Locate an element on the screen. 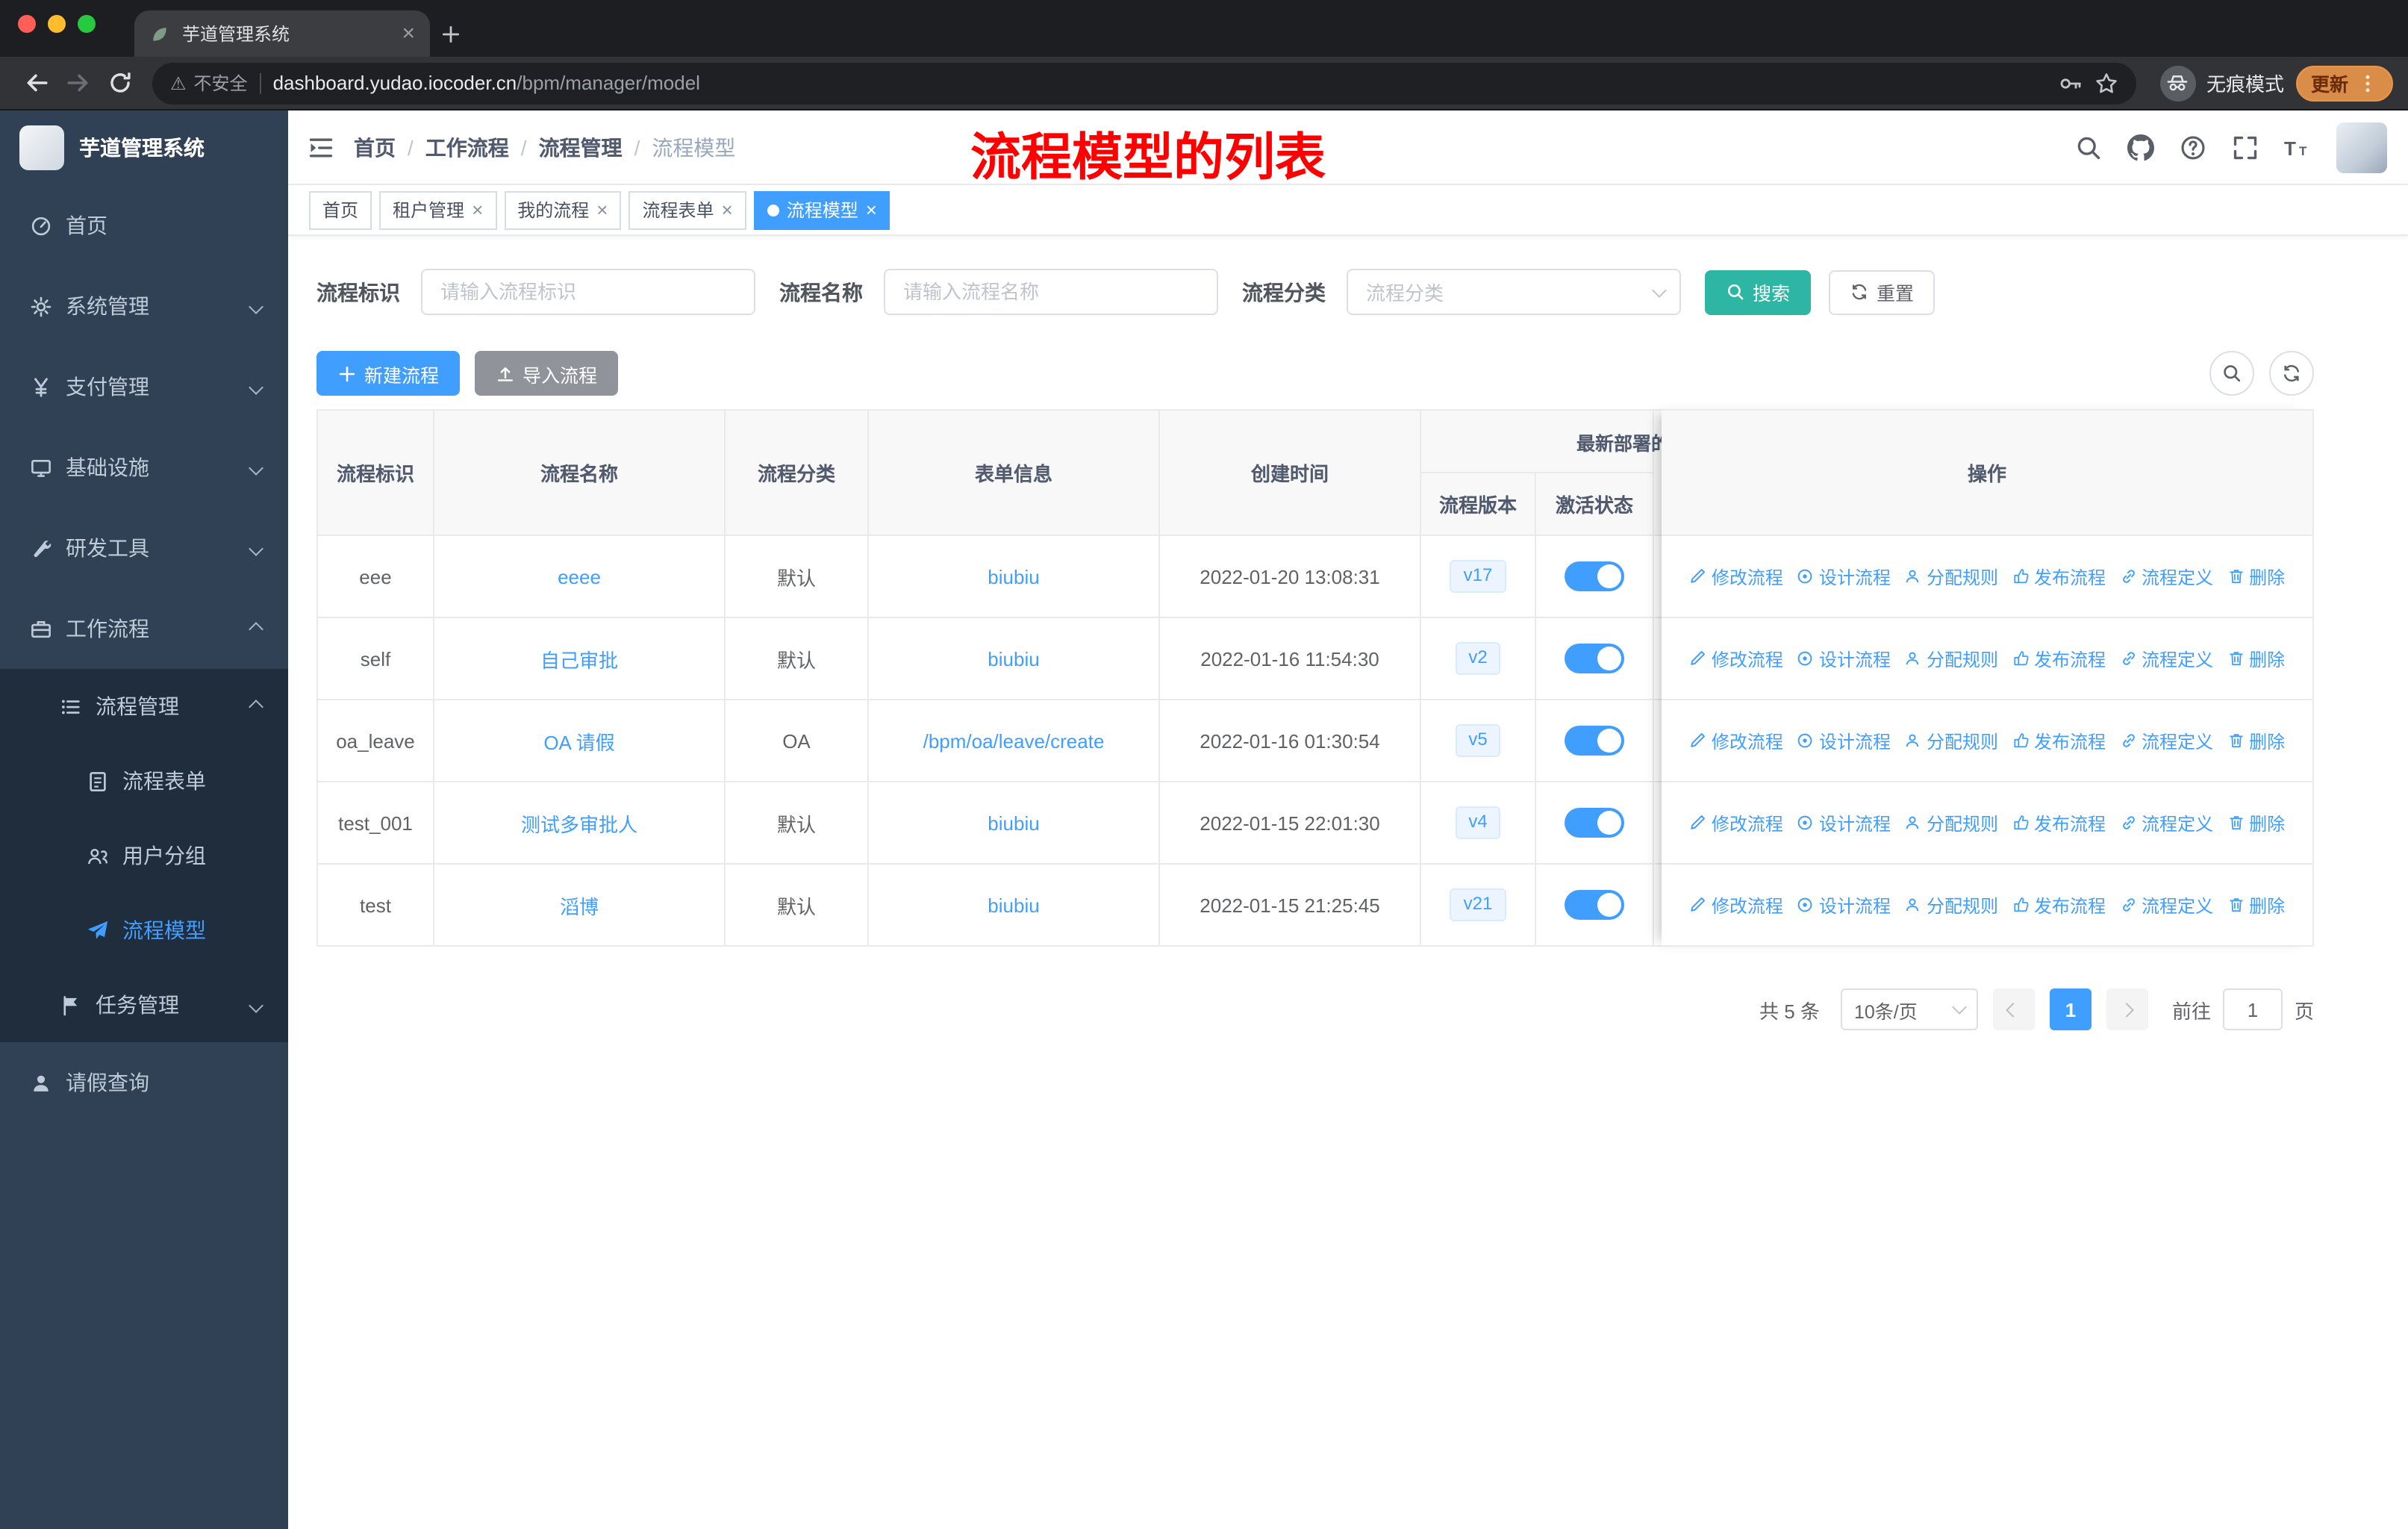 The height and width of the screenshot is (1529, 2408). browser-tab: 芋道管理系统 × is located at coordinates (282, 33).